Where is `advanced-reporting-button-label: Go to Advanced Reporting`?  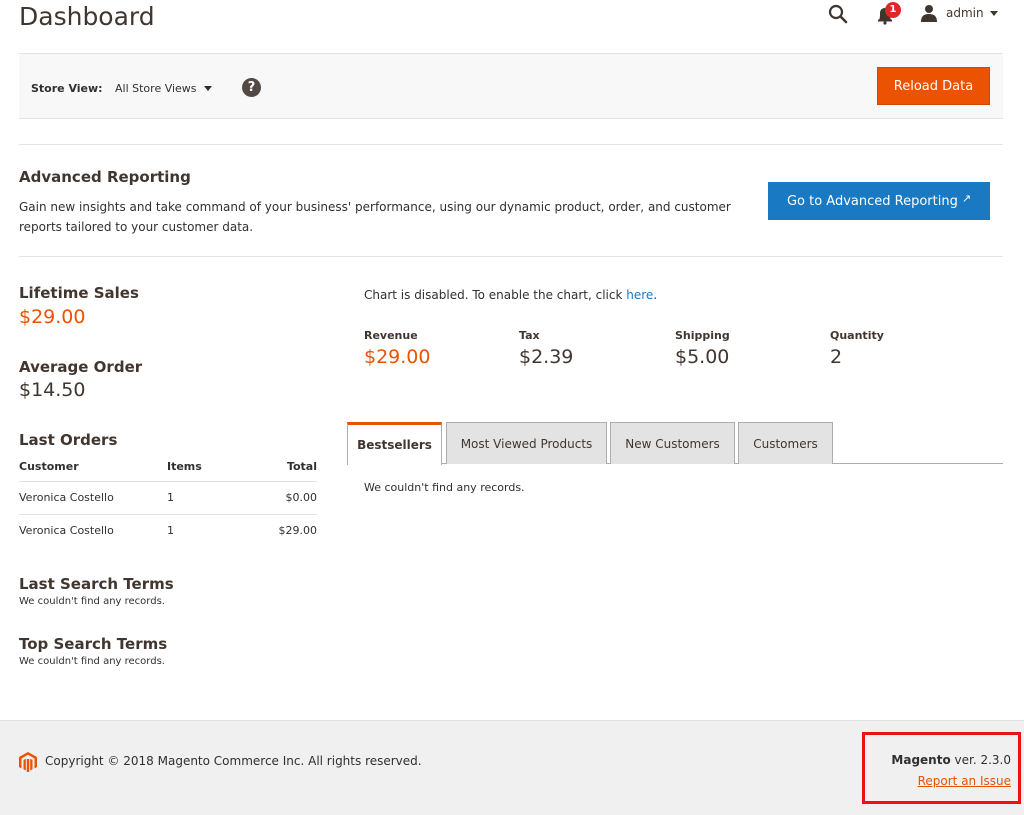 advanced-reporting-button-label: Go to Advanced Reporting is located at coordinates (872, 201).